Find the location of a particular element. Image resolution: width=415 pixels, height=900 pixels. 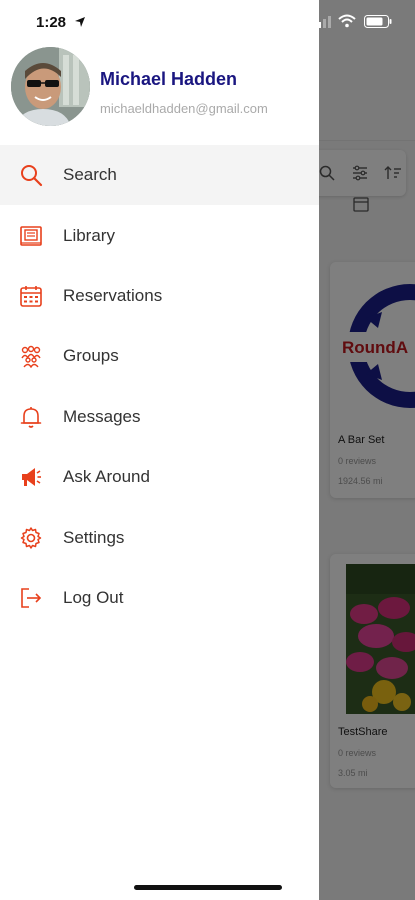

menu-item-search: Search is located at coordinates (159, 175).